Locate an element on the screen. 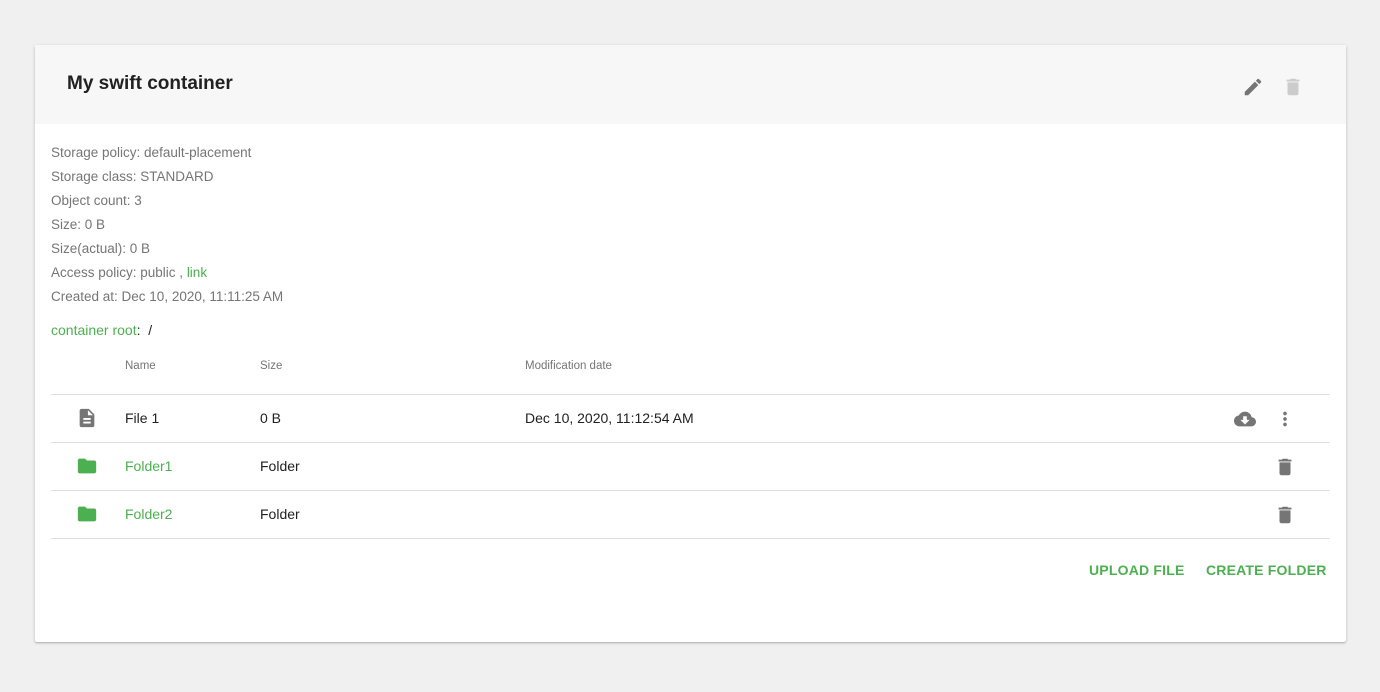  breadcrumb-root-link: container root is located at coordinates (94, 330).